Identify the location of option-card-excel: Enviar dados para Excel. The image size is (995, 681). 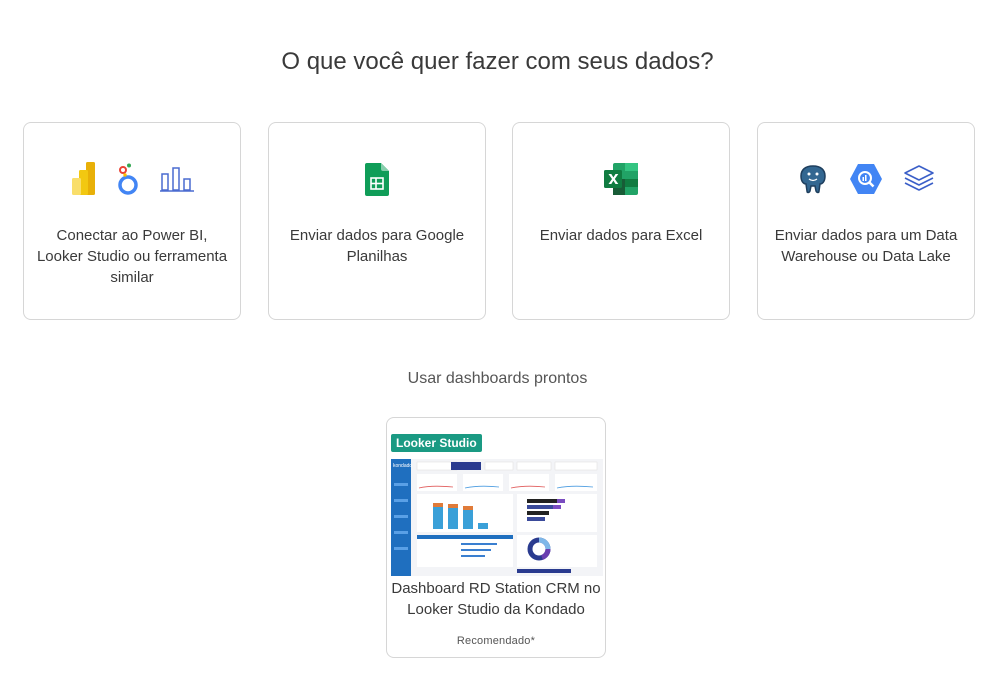
(621, 221).